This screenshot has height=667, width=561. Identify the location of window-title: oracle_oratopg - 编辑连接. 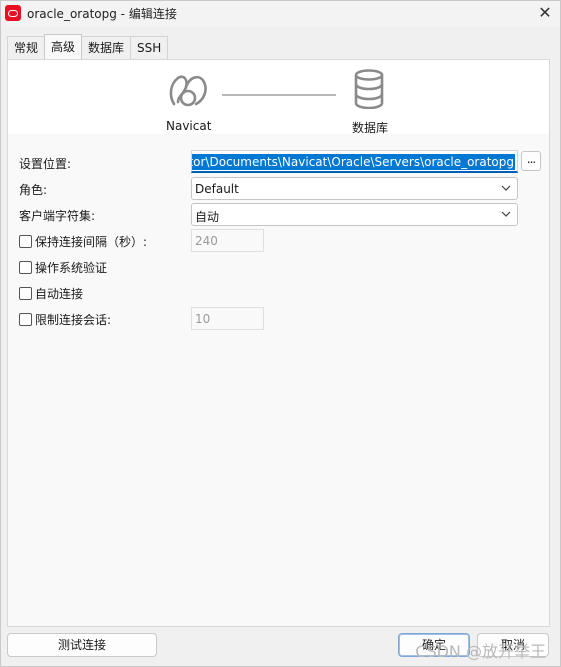
(102, 14).